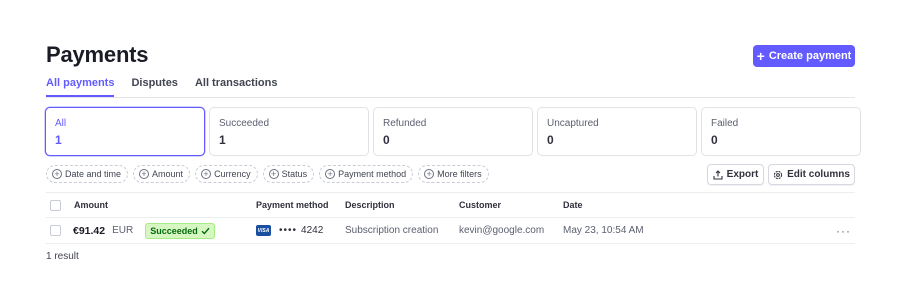 This screenshot has height=306, width=900. I want to click on tab-disputes: Disputes, so click(154, 87).